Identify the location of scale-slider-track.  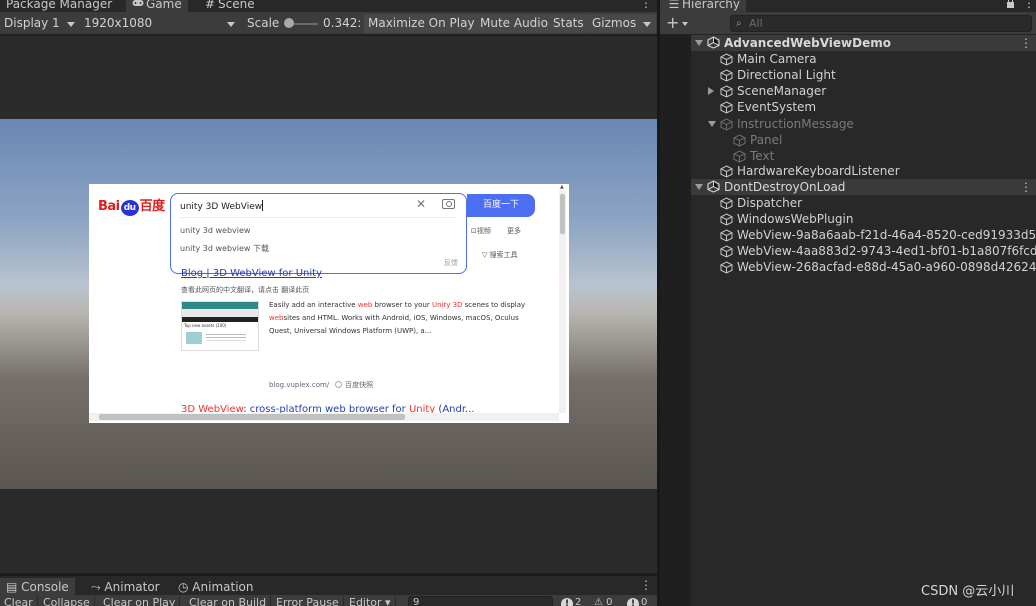
(304, 24).